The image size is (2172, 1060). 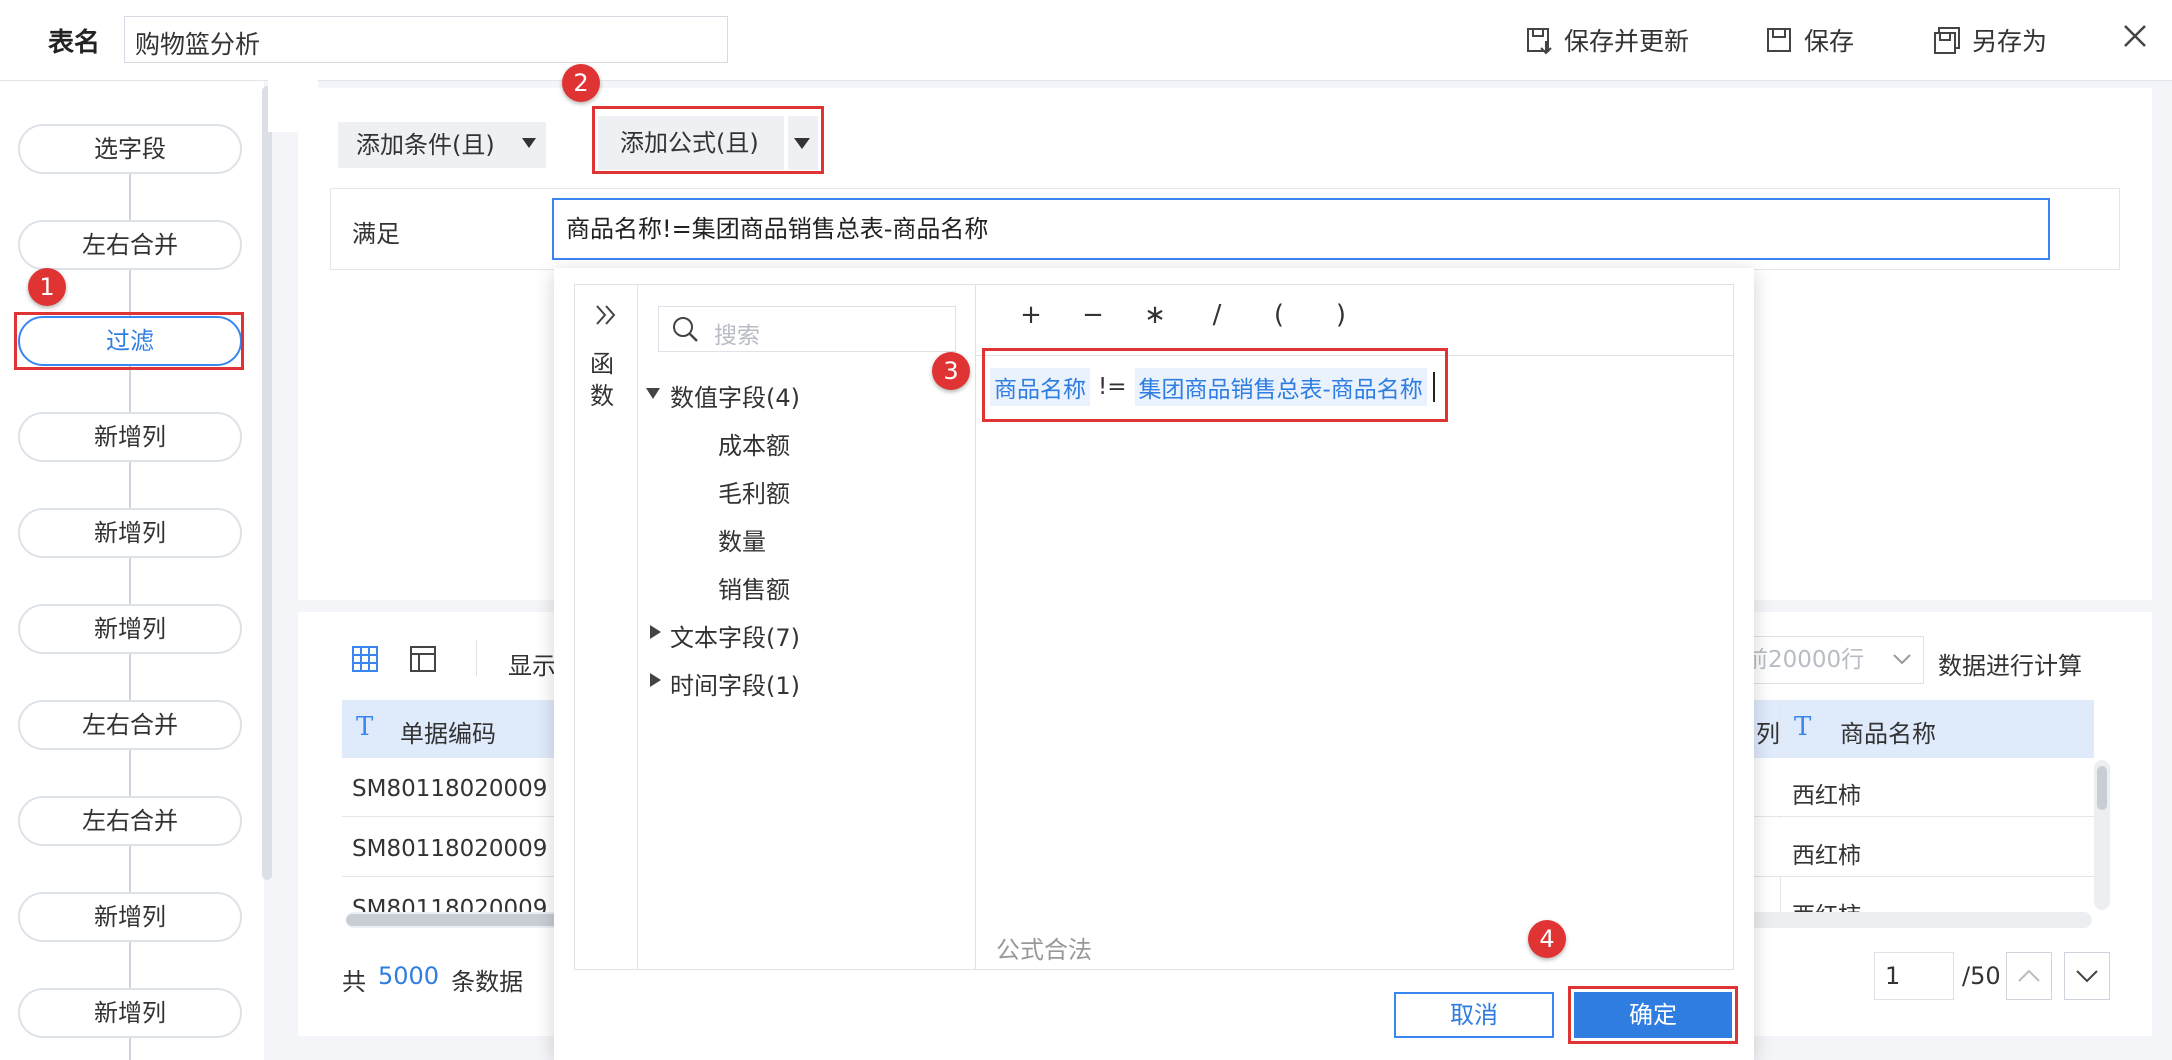 What do you see at coordinates (551, 145) in the screenshot?
I see `condition-separator` at bounding box center [551, 145].